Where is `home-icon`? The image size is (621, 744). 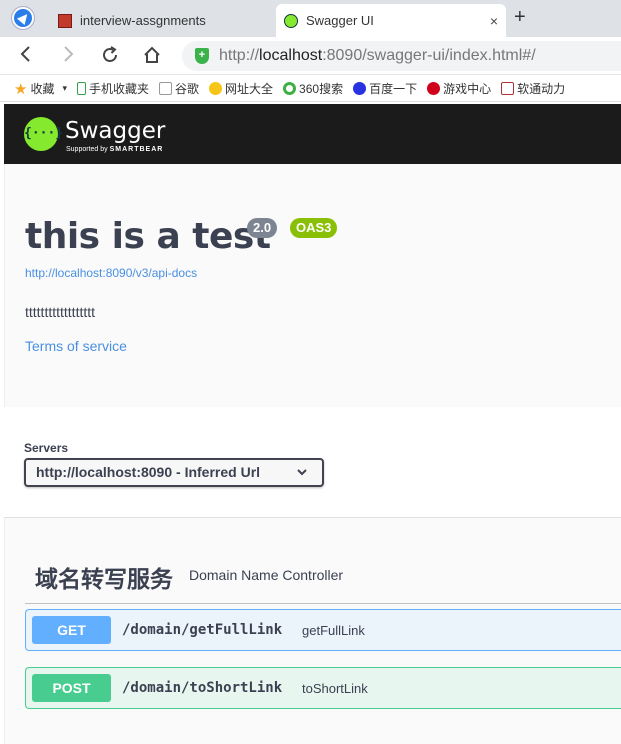
home-icon is located at coordinates (152, 57).